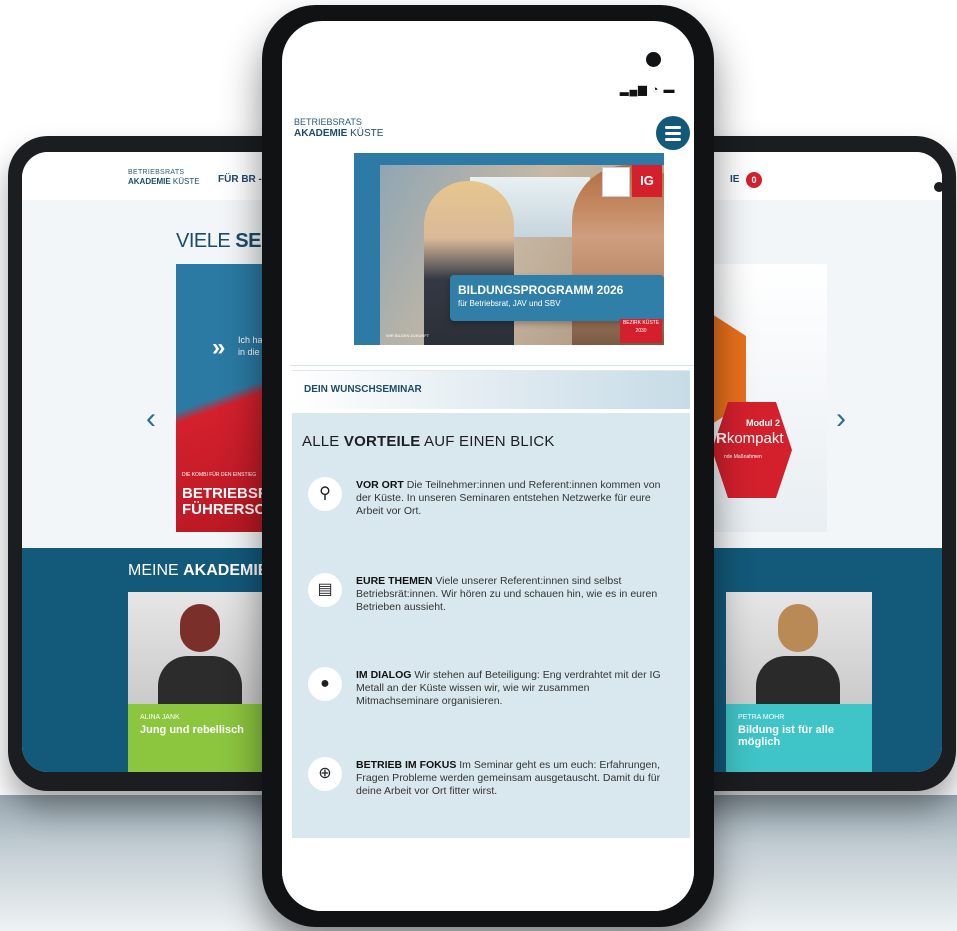  I want to click on slide-big-line2: FÜHRERSCI, so click(226, 509).